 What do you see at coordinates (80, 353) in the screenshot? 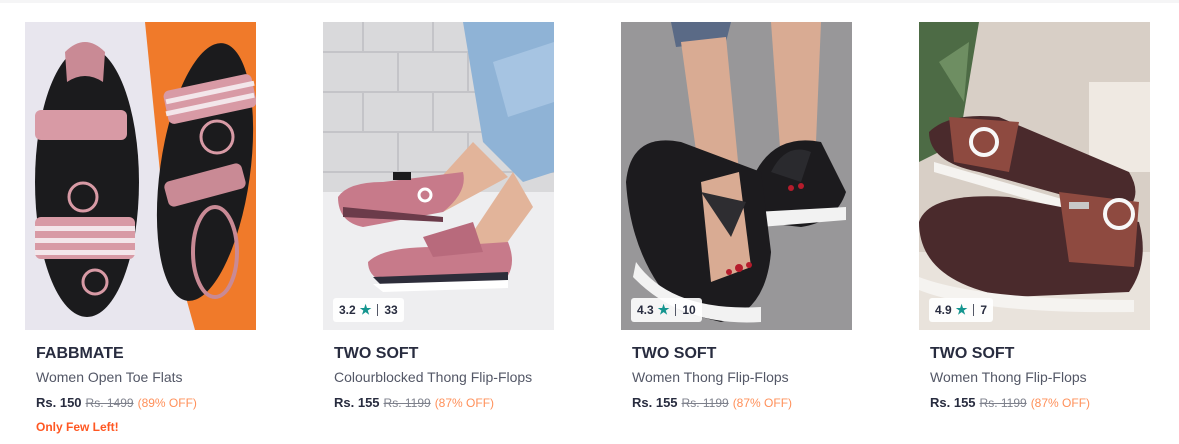
I see `product-brand: FABBMATE` at bounding box center [80, 353].